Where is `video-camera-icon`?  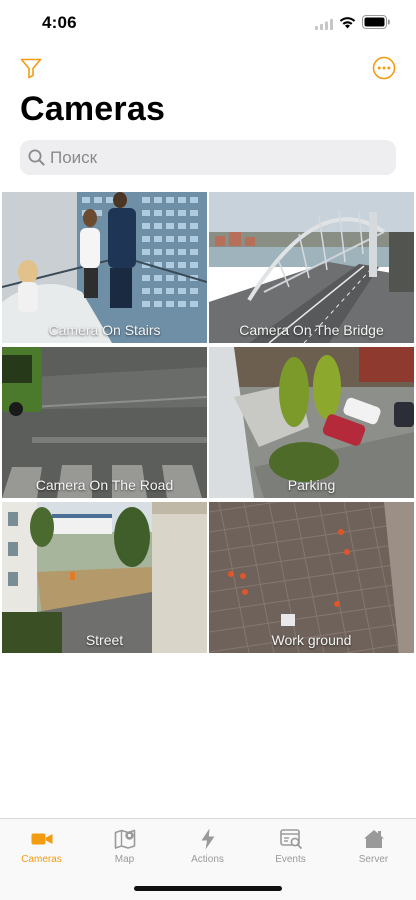
video-camera-icon is located at coordinates (41, 839).